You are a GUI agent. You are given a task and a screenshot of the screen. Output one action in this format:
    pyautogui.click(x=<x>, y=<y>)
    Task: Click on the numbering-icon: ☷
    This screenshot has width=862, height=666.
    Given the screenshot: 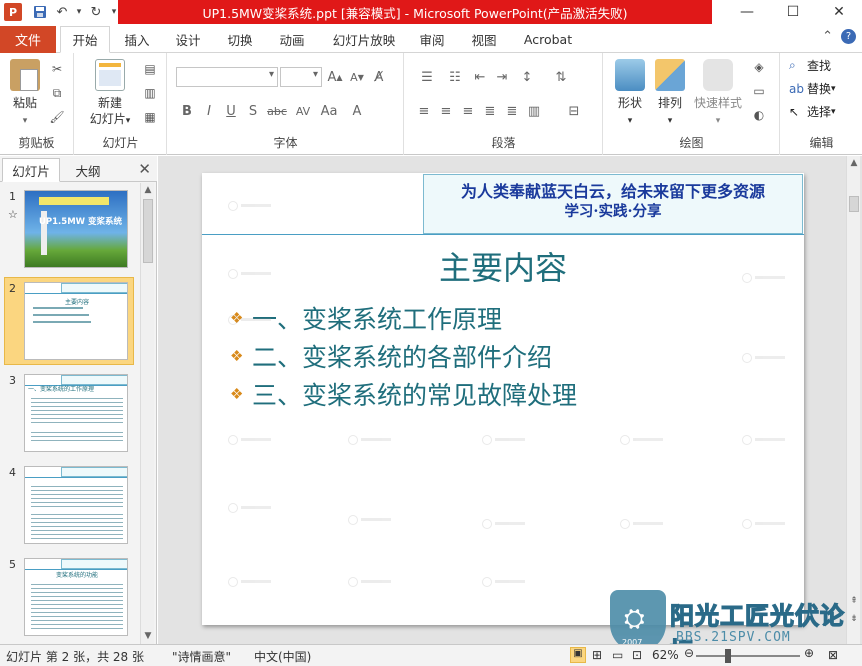 What is the action you would take?
    pyautogui.click(x=455, y=77)
    